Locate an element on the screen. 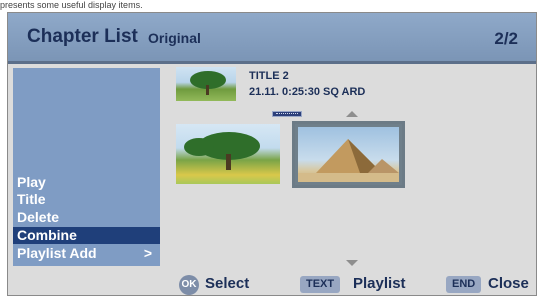 Image resolution: width=544 pixels, height=301 pixels. tree-canopy-shape is located at coordinates (199, 147).